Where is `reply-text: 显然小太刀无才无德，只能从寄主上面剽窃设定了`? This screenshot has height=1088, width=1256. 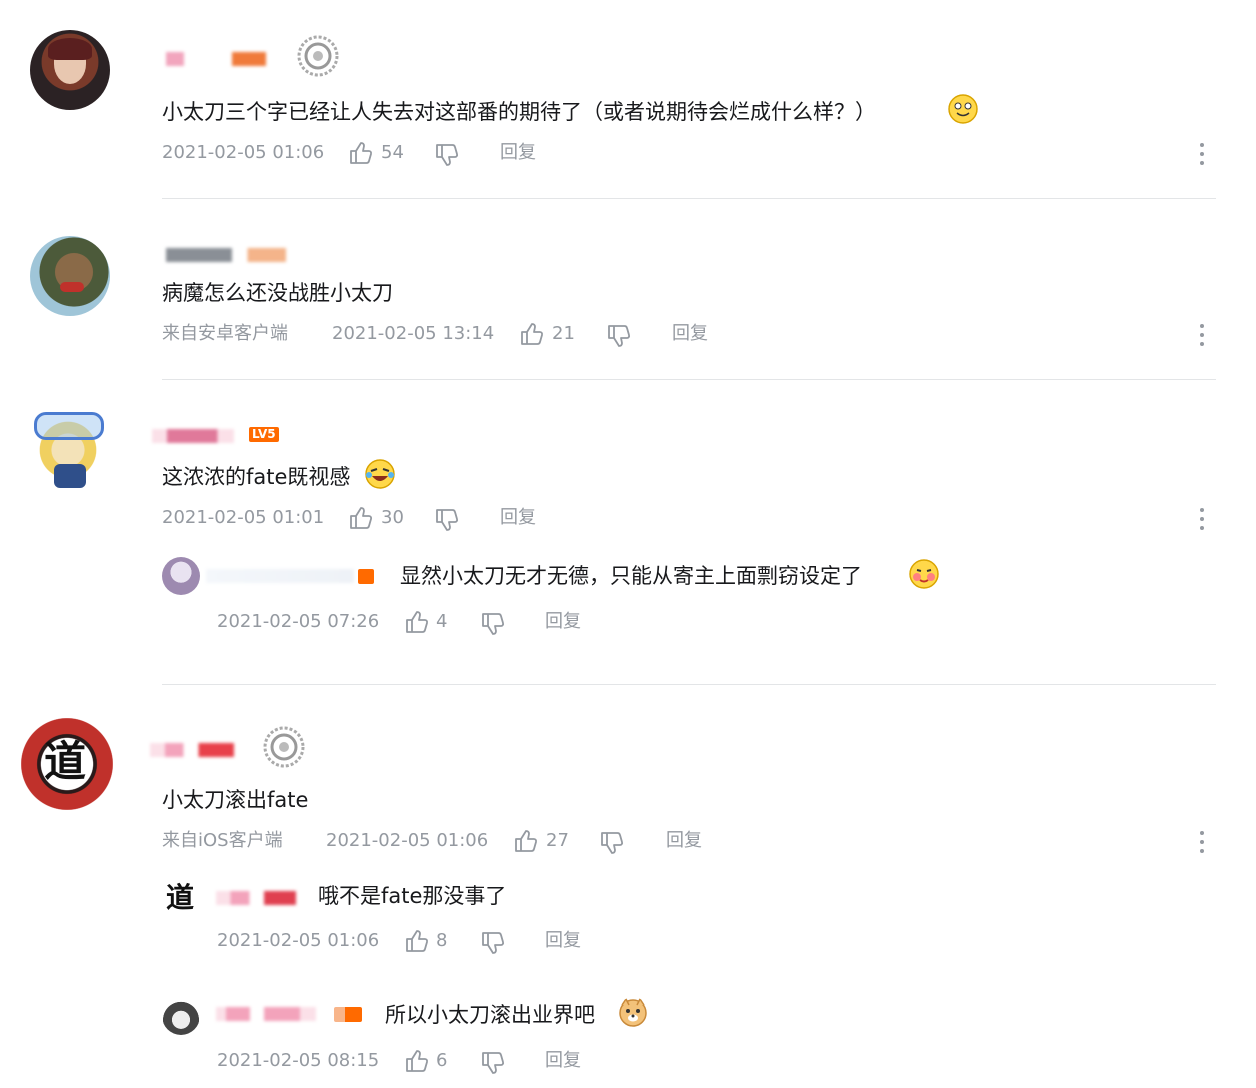 reply-text: 显然小太刀无才无德，只能从寄主上面剽窃设定了 is located at coordinates (631, 576).